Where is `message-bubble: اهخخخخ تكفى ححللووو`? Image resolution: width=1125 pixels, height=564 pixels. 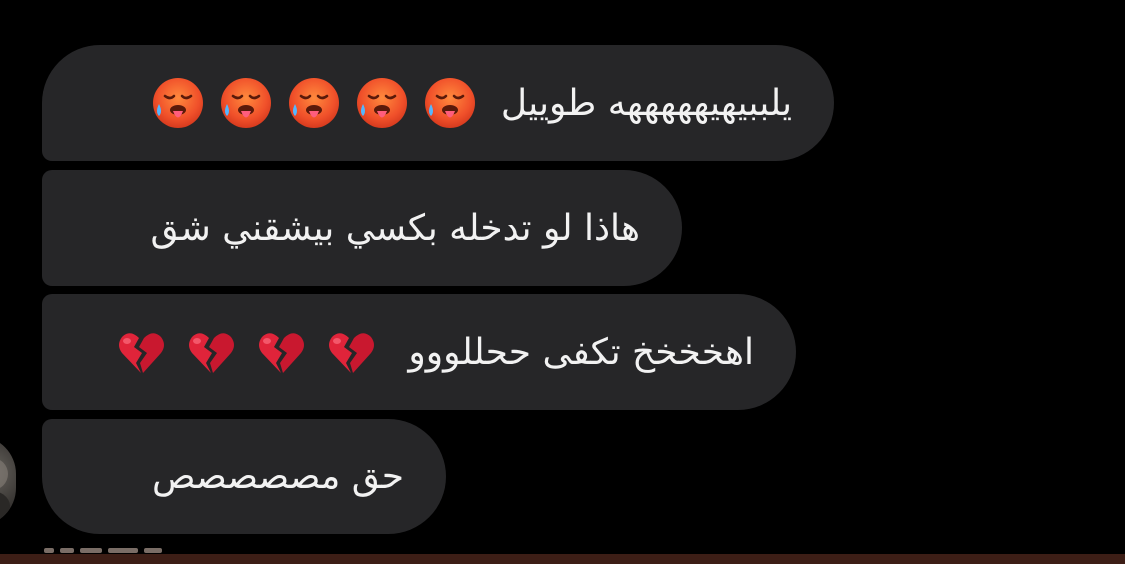
message-bubble: اهخخخخ تكفى ححللووو is located at coordinates (419, 352).